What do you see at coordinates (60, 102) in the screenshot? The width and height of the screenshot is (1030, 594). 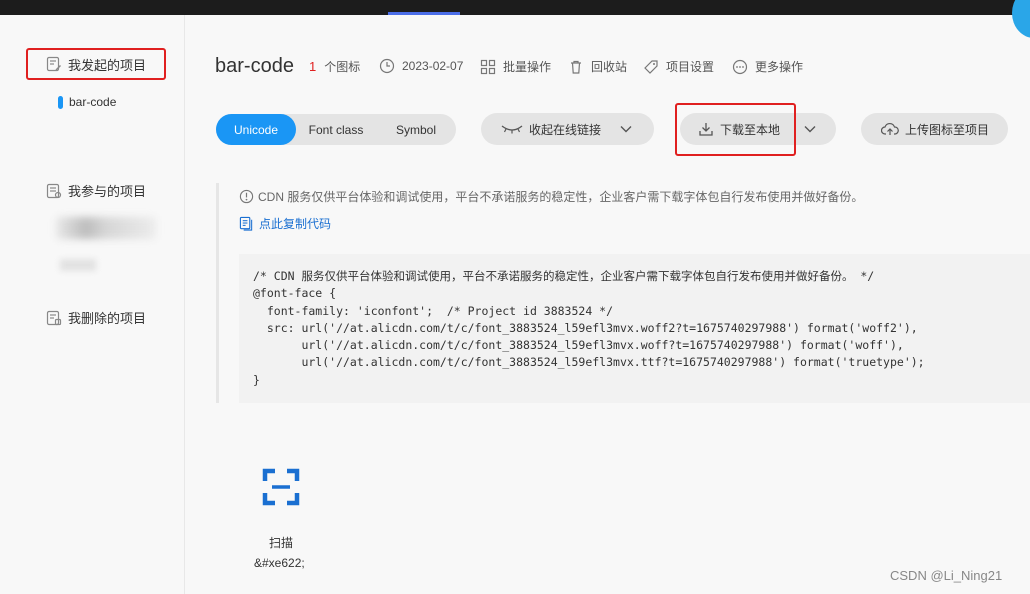 I see `active-dot` at bounding box center [60, 102].